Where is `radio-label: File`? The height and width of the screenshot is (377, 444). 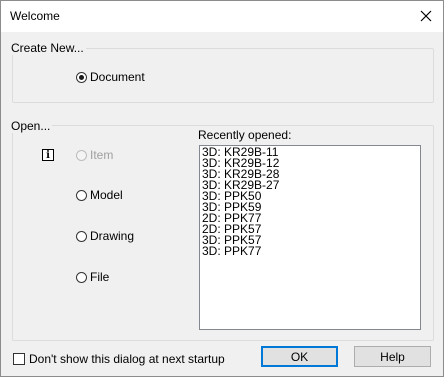
radio-label: File is located at coordinates (100, 277).